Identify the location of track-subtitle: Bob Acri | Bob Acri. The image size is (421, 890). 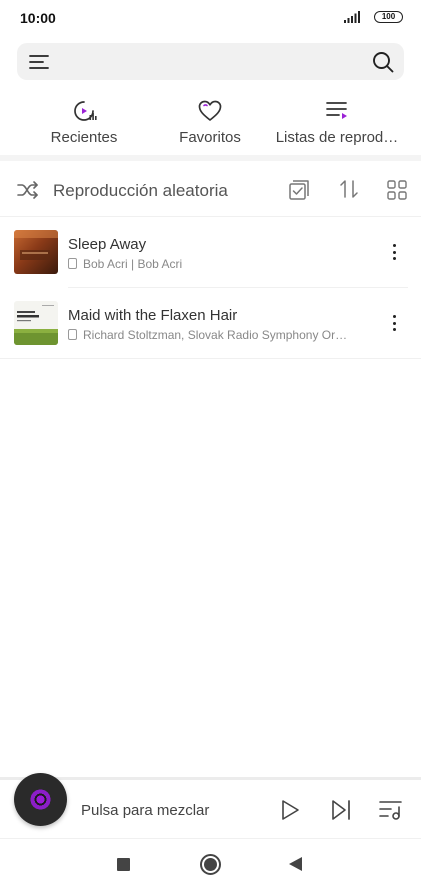
(125, 264).